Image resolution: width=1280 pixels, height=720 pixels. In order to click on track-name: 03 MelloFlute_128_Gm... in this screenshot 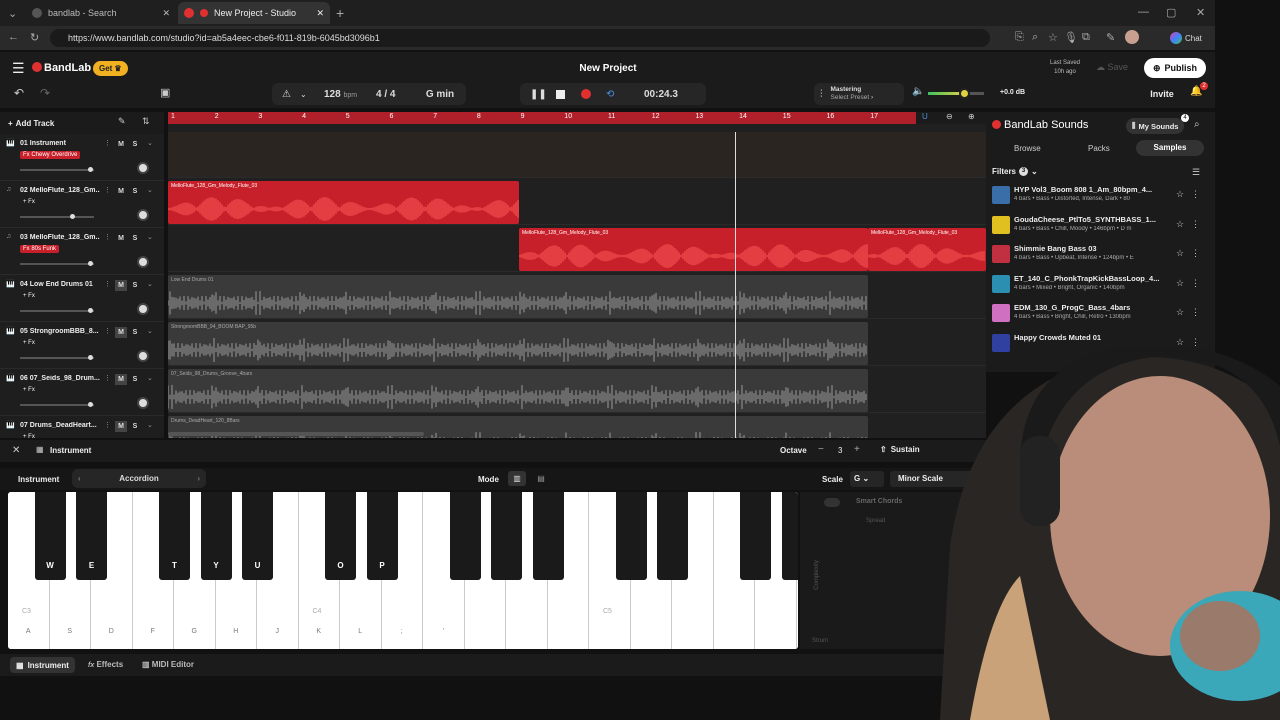, I will do `click(60, 237)`.